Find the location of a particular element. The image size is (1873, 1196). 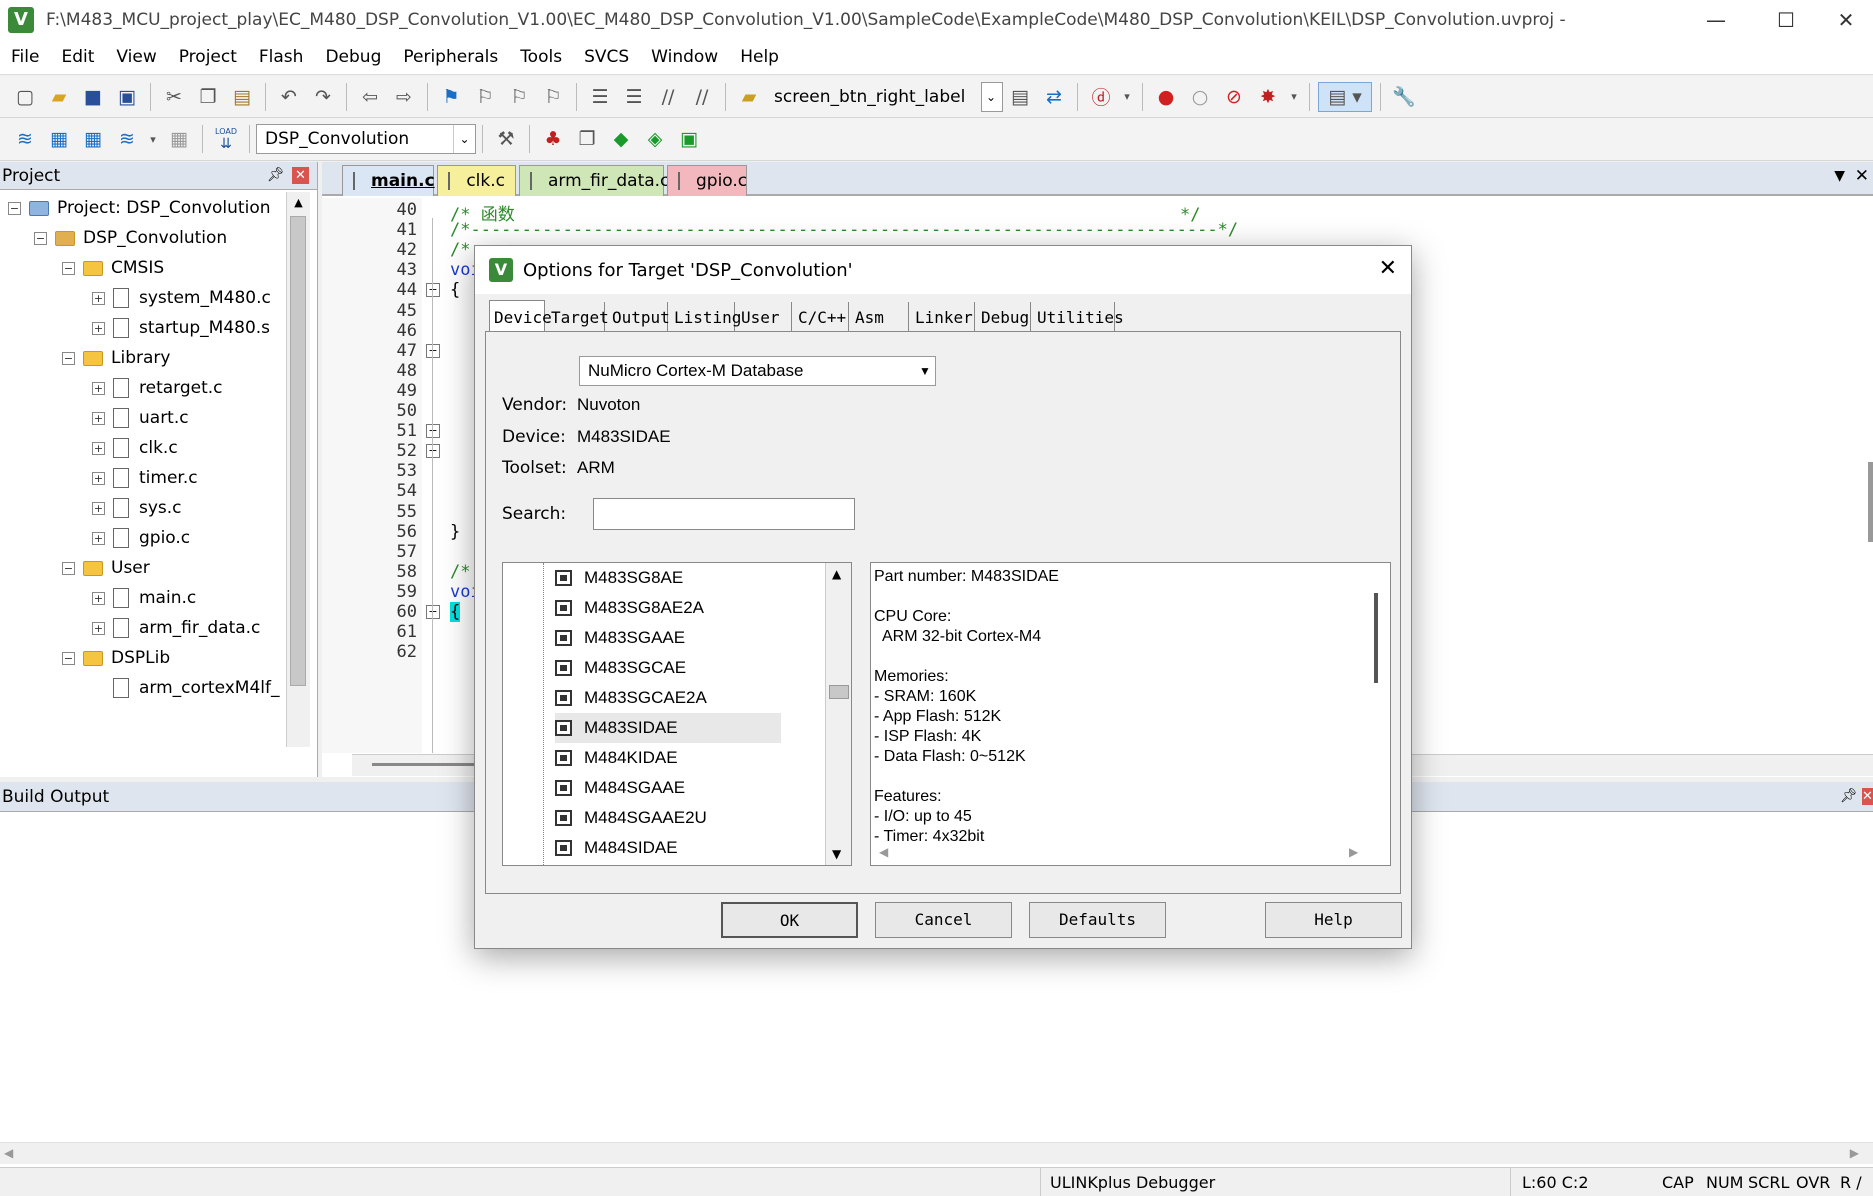

breakpoint-icon: ● is located at coordinates (1166, 97).